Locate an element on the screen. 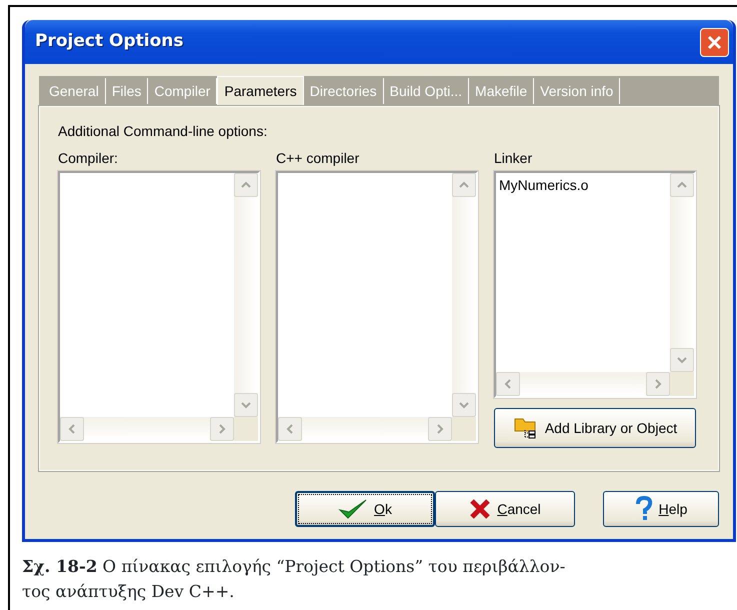  ok-button: Ok is located at coordinates (365, 509).